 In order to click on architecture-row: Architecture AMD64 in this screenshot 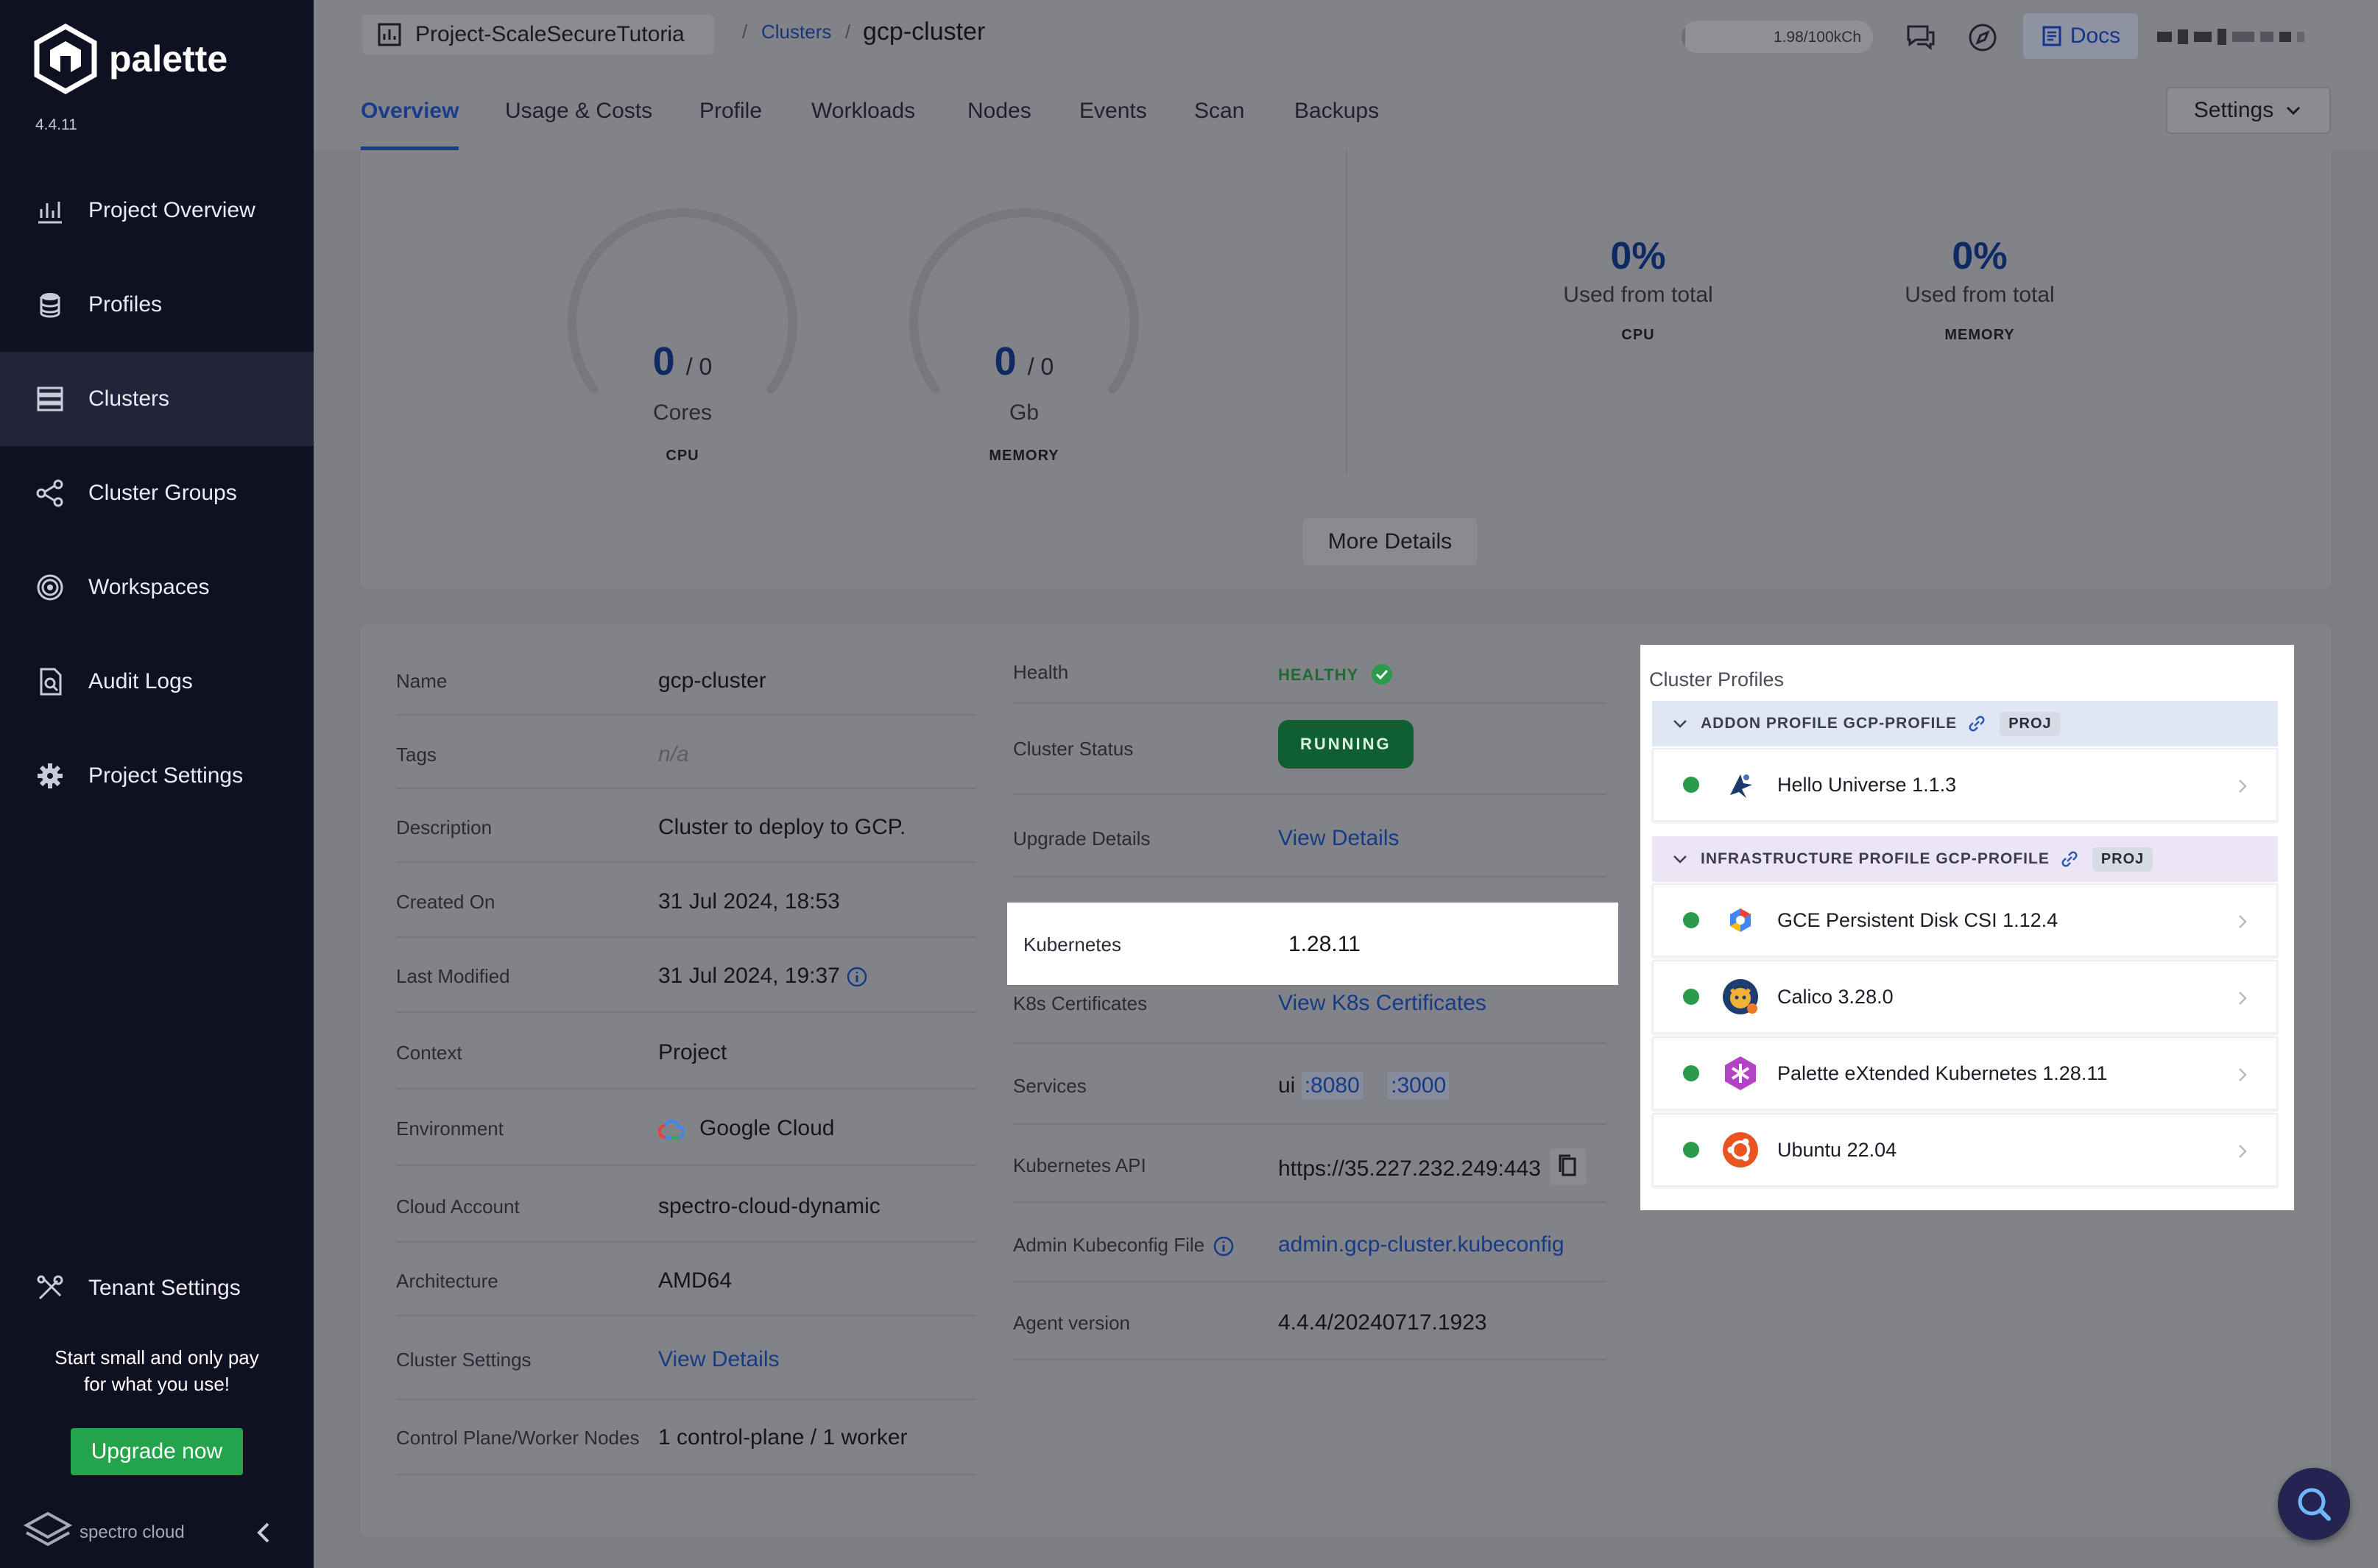, I will do `click(686, 1280)`.